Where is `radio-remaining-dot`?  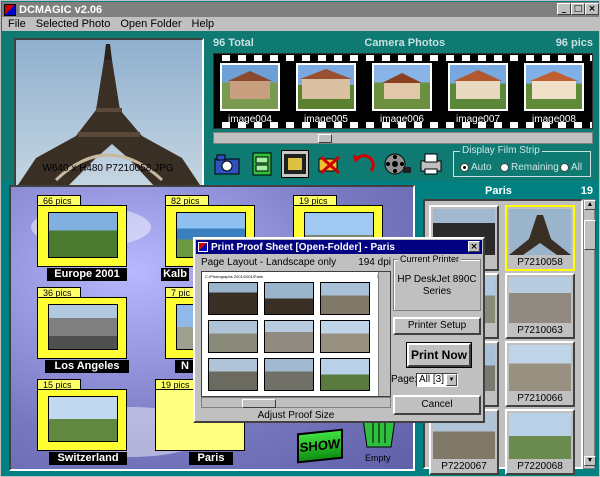 radio-remaining-dot is located at coordinates (504, 167).